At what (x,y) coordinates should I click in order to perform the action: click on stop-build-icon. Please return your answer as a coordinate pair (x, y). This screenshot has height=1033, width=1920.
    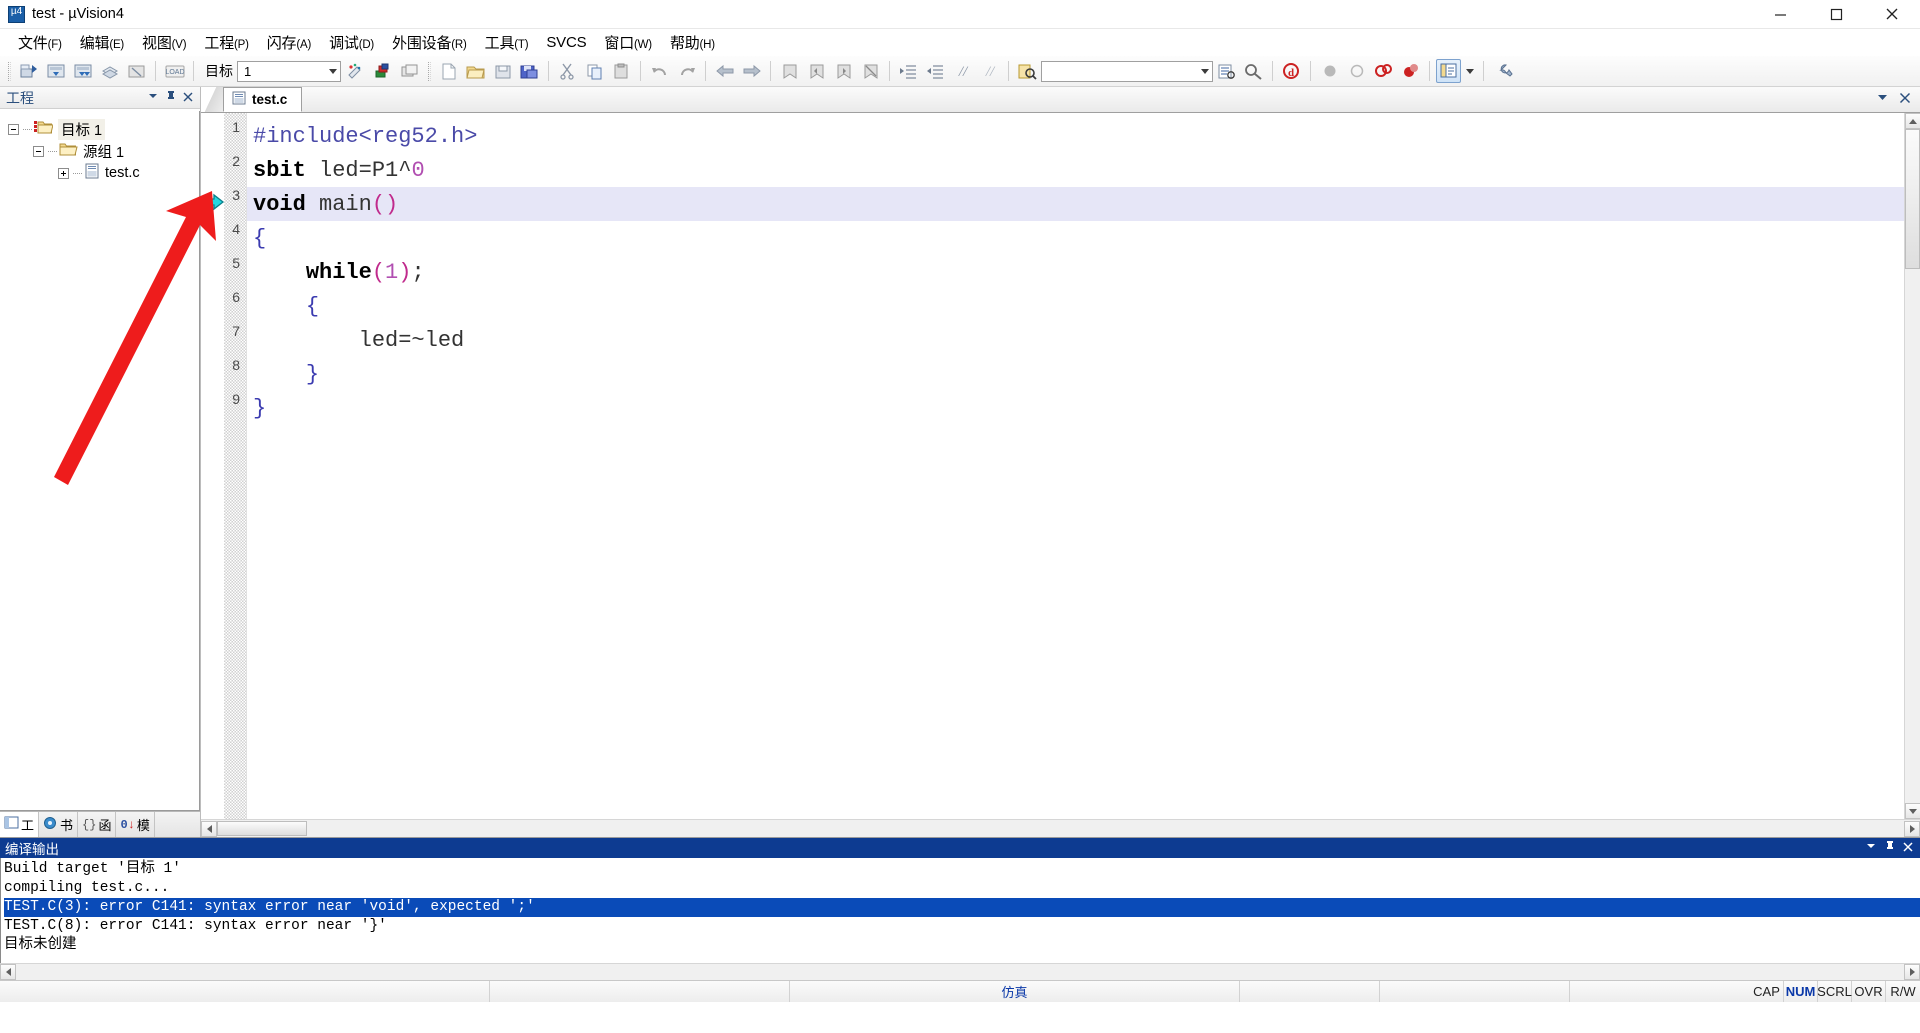
    Looking at the image, I should click on (136, 71).